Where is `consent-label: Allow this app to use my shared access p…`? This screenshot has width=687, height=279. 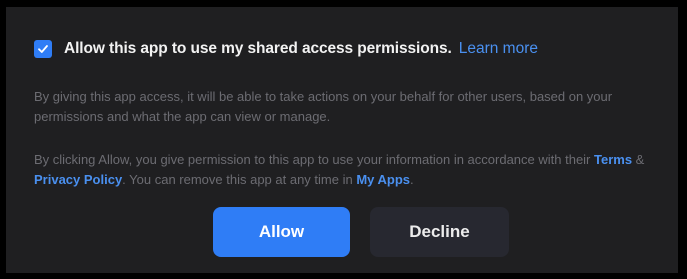
consent-label: Allow this app to use my shared access p… is located at coordinates (258, 48).